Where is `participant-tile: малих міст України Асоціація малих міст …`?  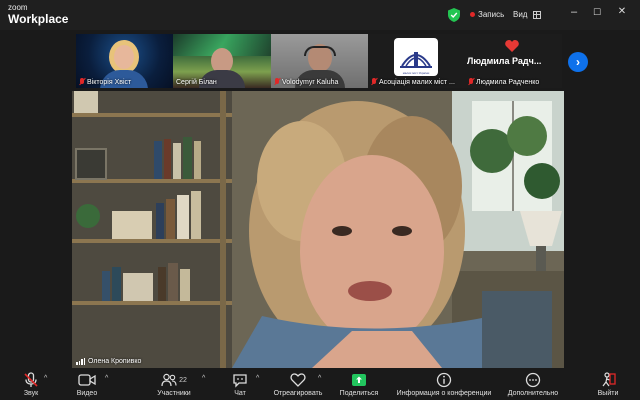 participant-tile: малих міст України Асоціація малих міст … is located at coordinates (416, 61).